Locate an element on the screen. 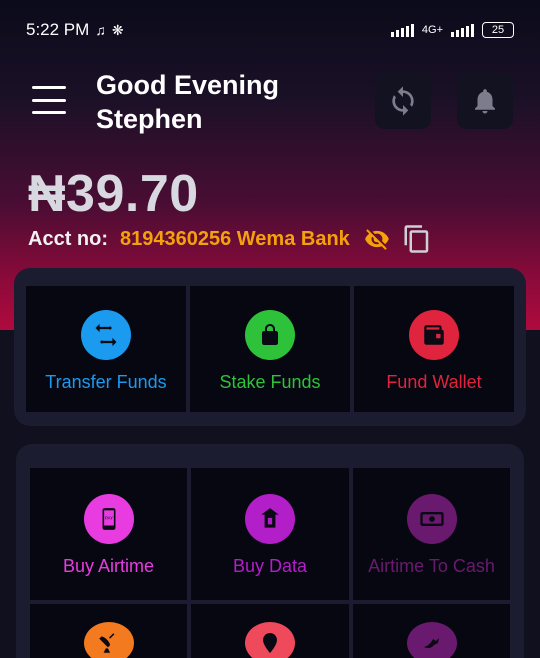 The width and height of the screenshot is (540, 658). buy-airtime-label: Buy Airtime is located at coordinates (108, 566).